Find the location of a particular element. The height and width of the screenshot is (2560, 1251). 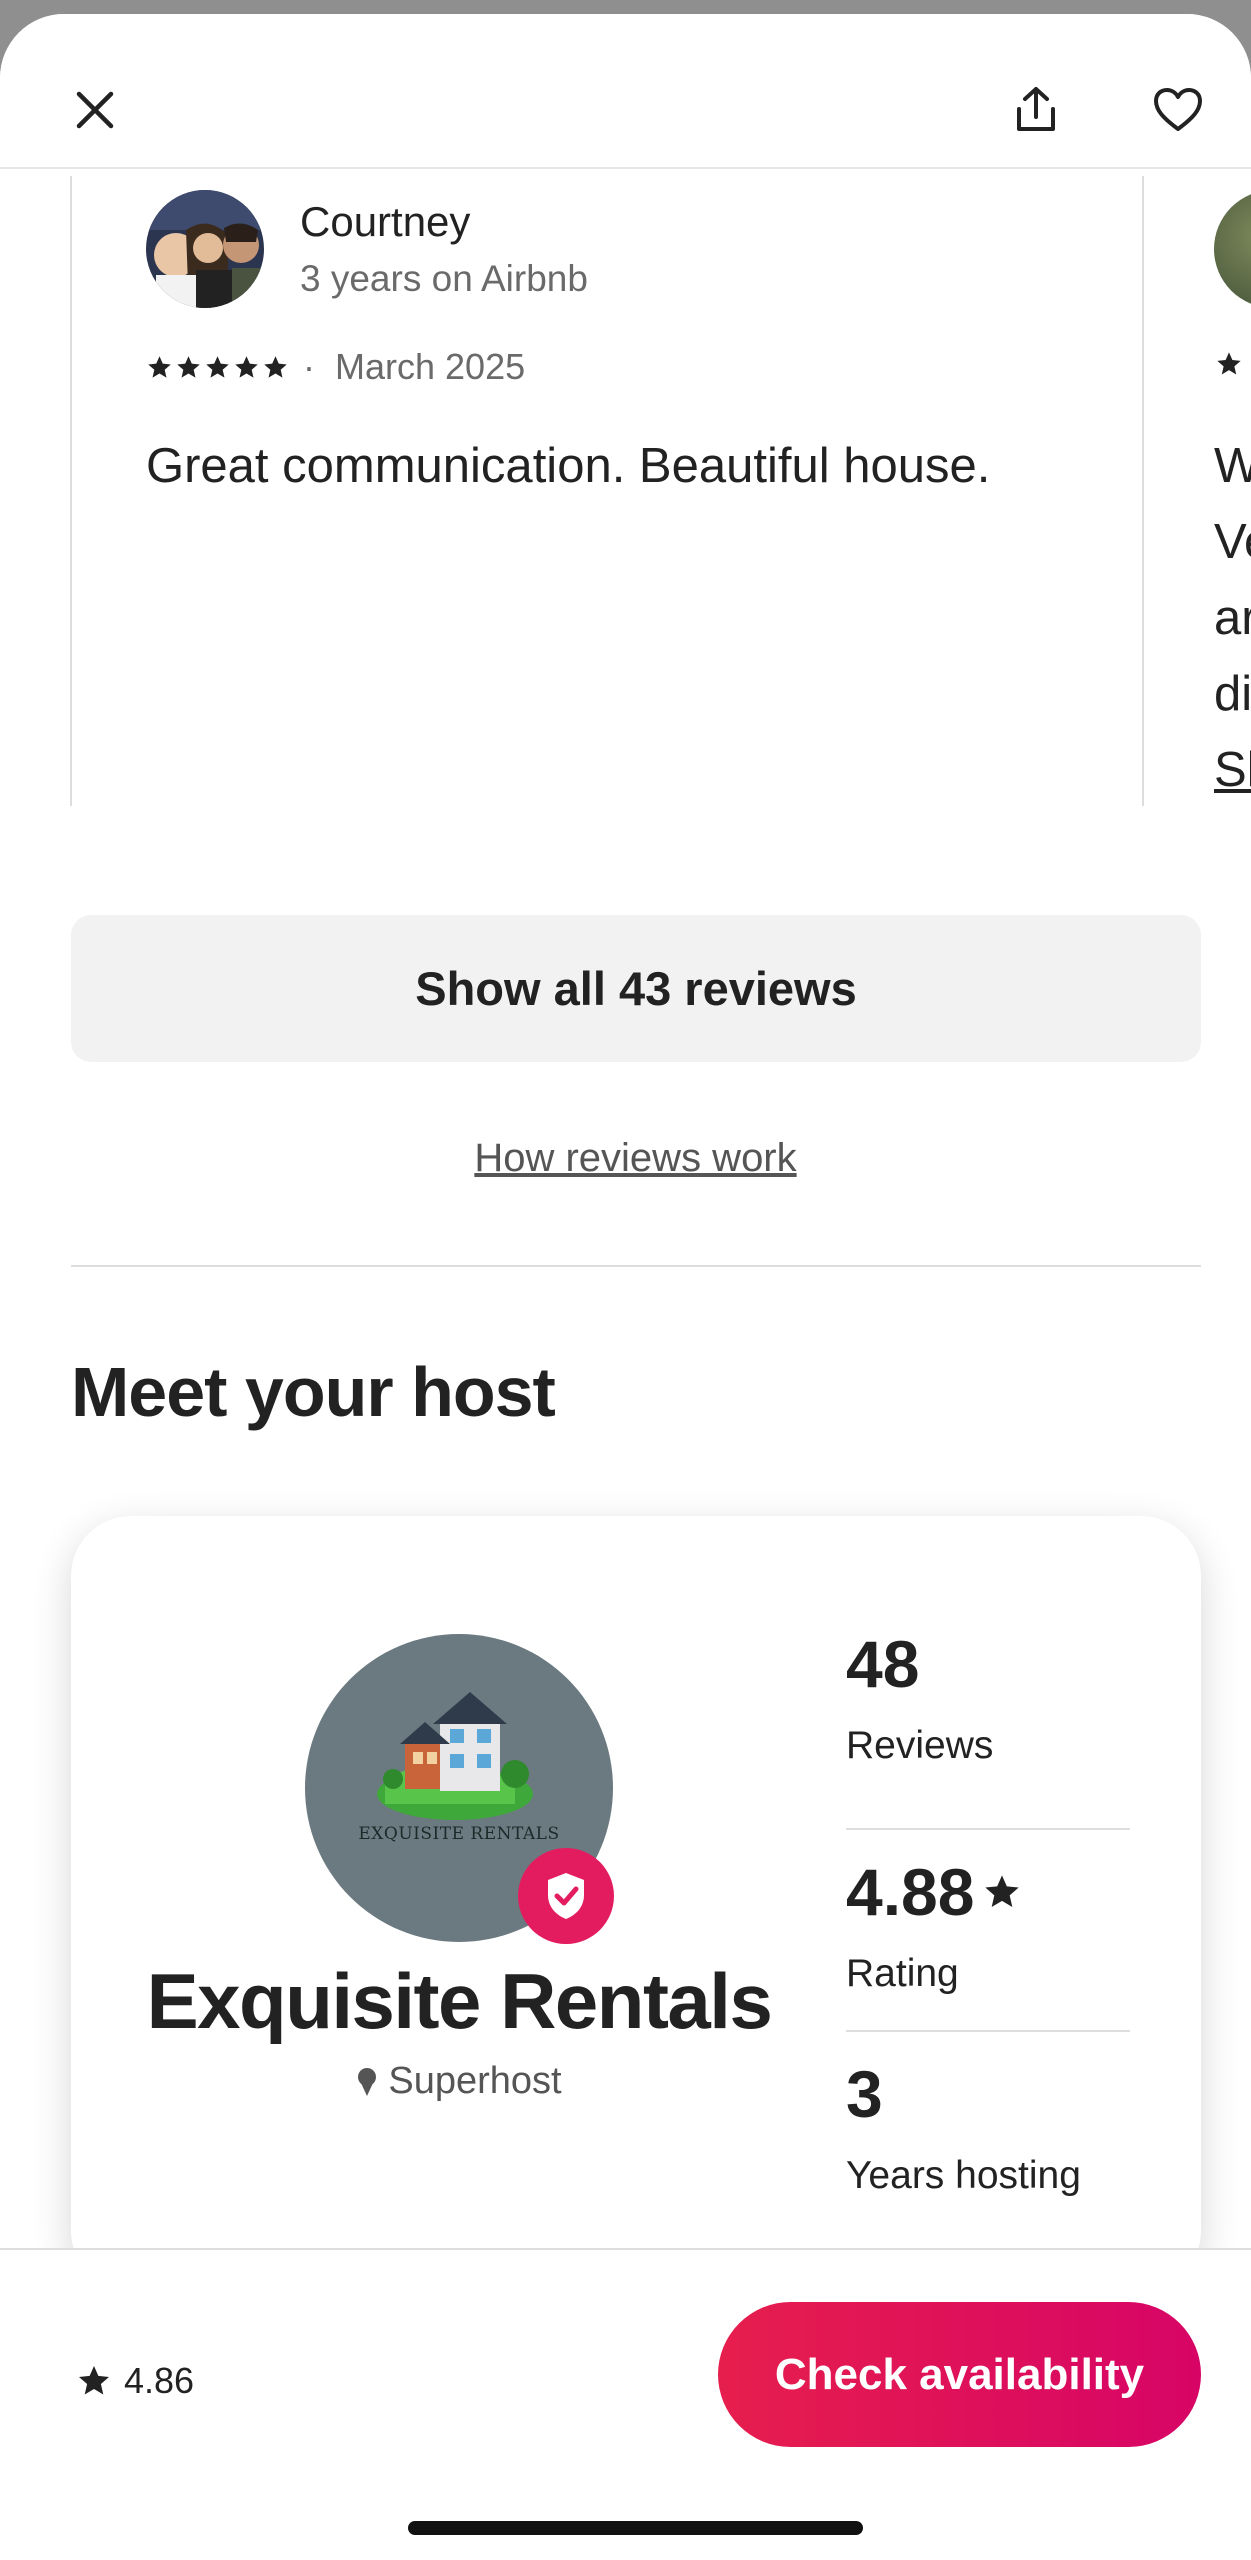

host-stats: 48 Reviews 4.88 Rating 3 Years hosting is located at coordinates (988, 1929).